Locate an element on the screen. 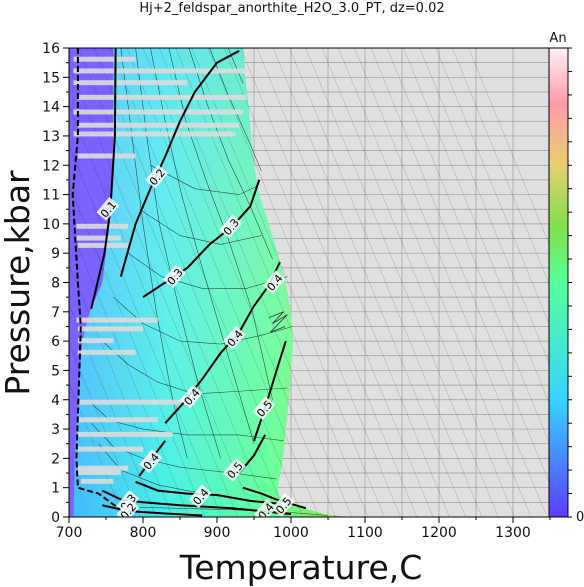 Image resolution: width=584 pixels, height=587 pixels. y-axis: 012345678910111213141516 is located at coordinates (55, 283).